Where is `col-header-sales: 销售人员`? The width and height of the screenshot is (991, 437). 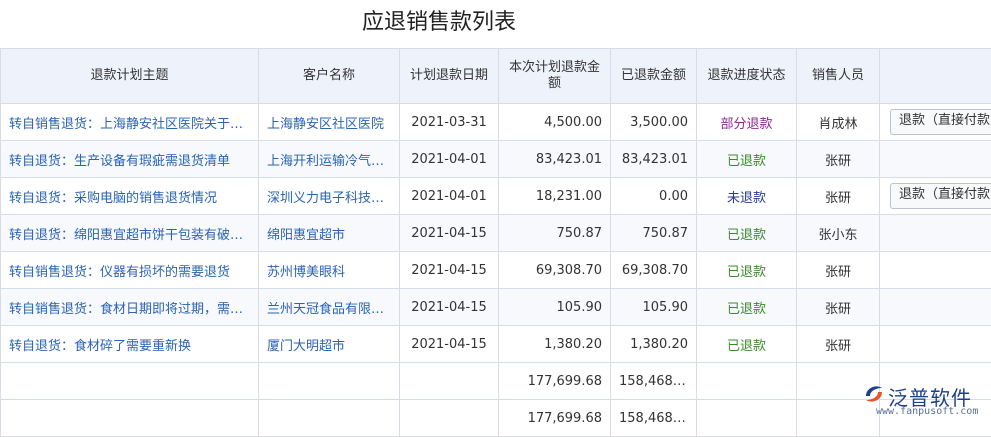
col-header-sales: 销售人员 is located at coordinates (838, 76).